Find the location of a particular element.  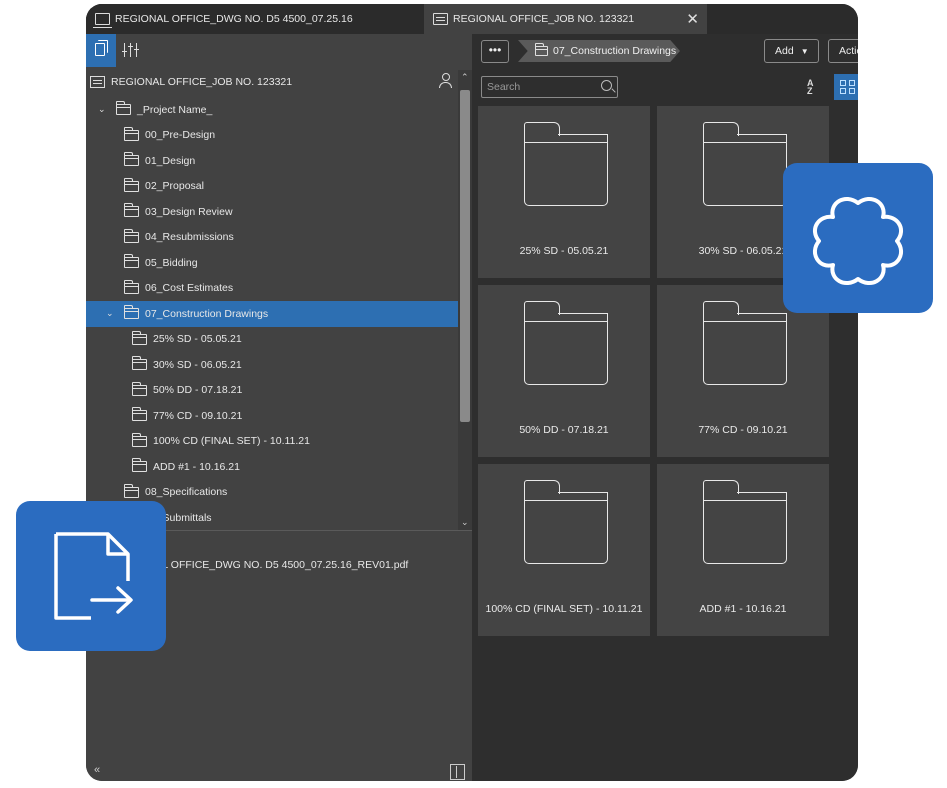

monitor-icon is located at coordinates (102, 20).